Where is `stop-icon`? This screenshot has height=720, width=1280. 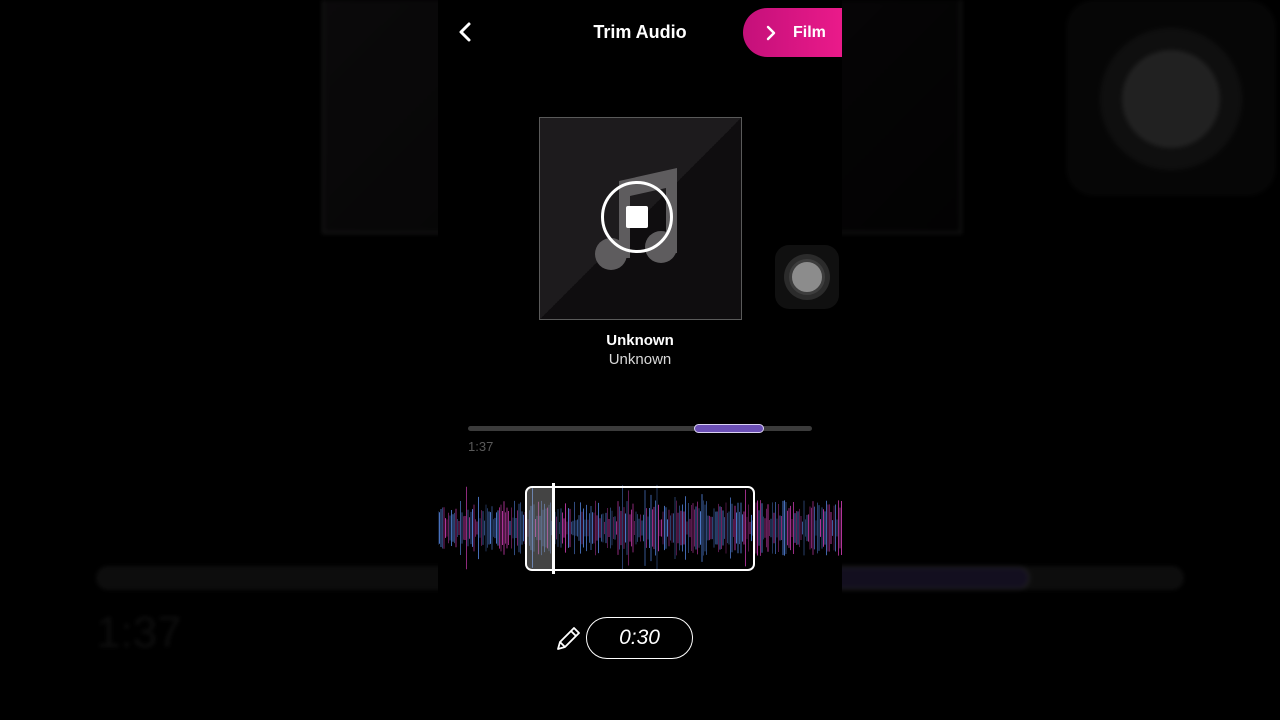
stop-icon is located at coordinates (637, 217).